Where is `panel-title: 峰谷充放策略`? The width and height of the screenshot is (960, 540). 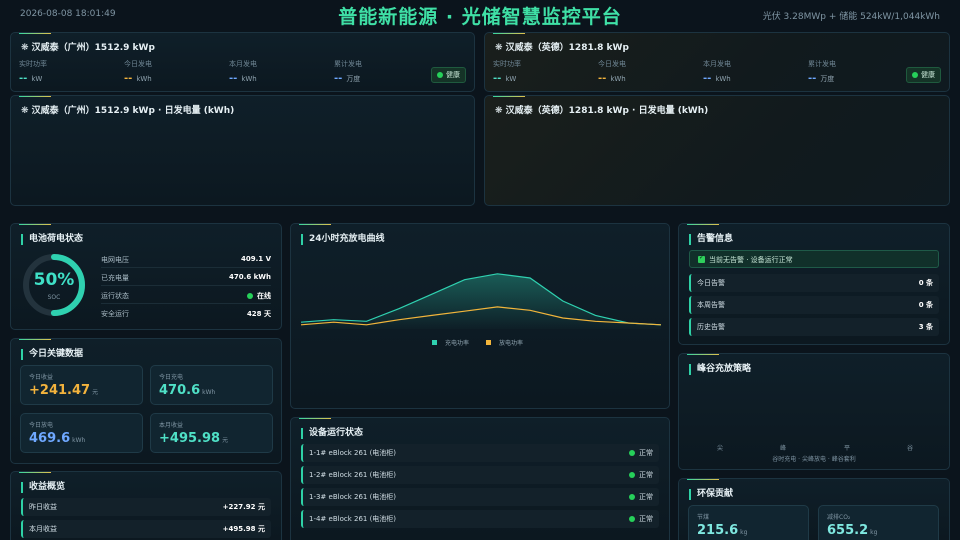 panel-title: 峰谷充放策略 is located at coordinates (720, 369).